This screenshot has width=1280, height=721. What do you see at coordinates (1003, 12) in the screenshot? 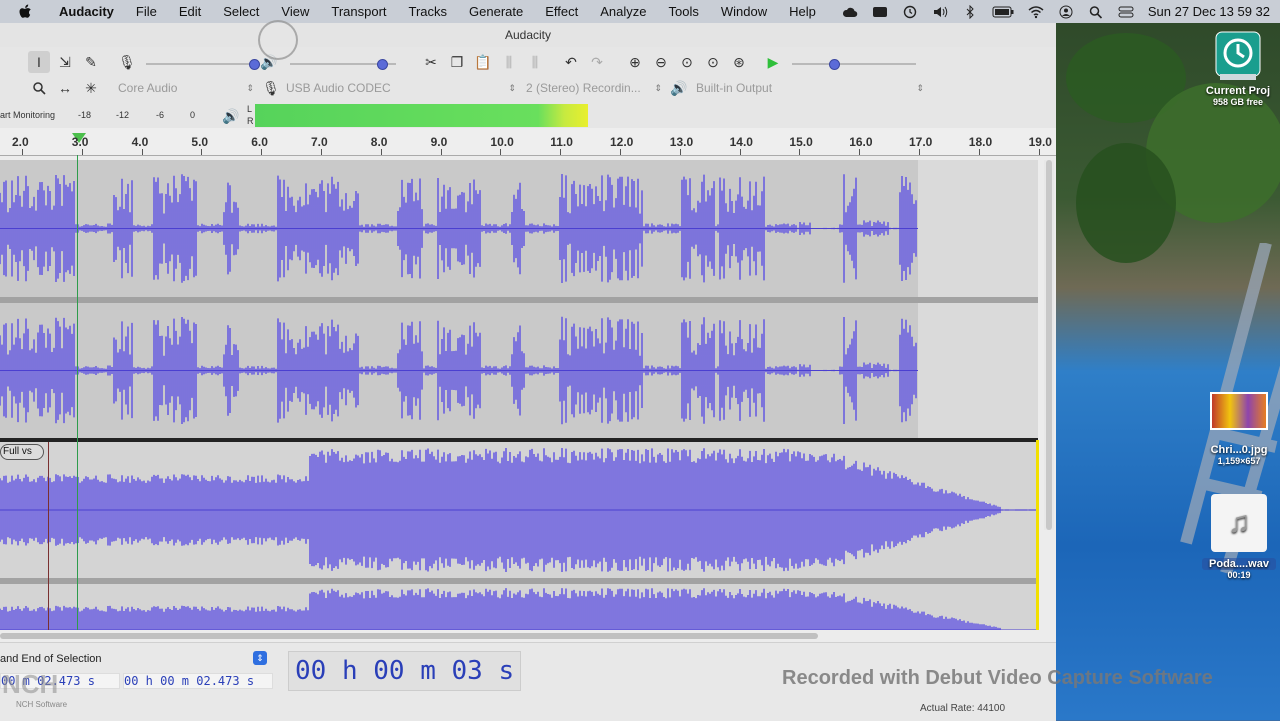
I see `battery-icon` at bounding box center [1003, 12].